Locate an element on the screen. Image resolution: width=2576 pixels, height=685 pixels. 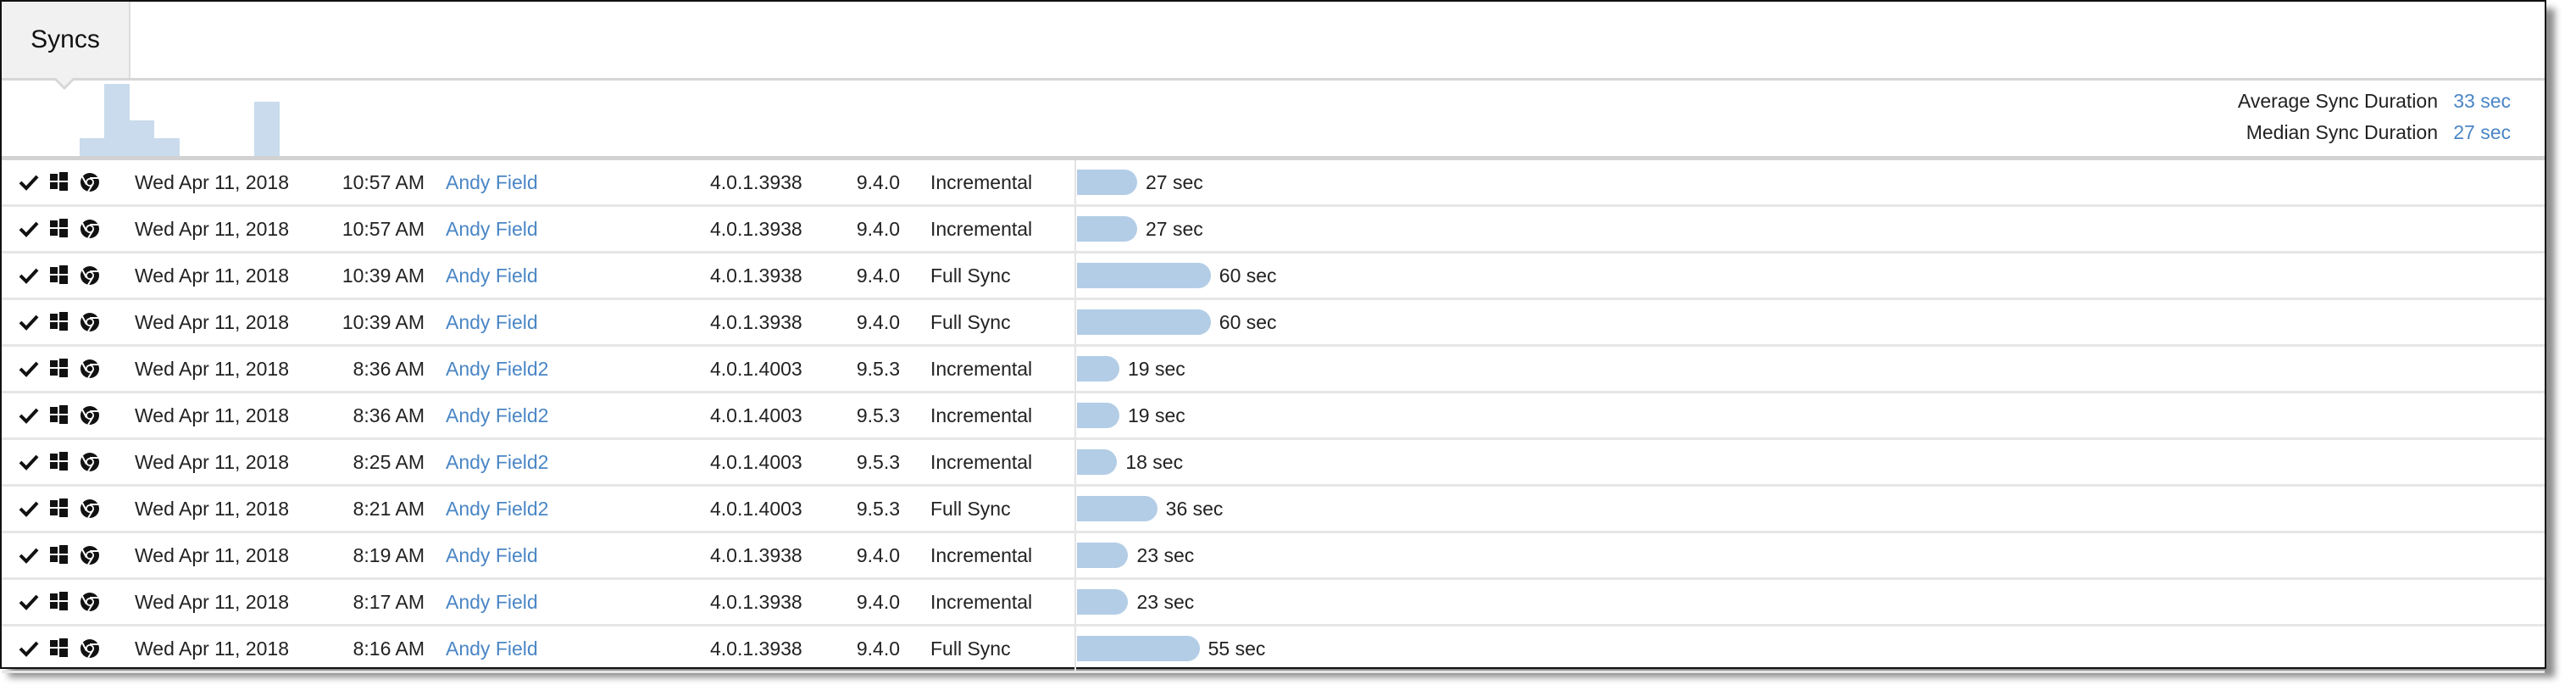
sync-time: 8:25 AM is located at coordinates (389, 462).